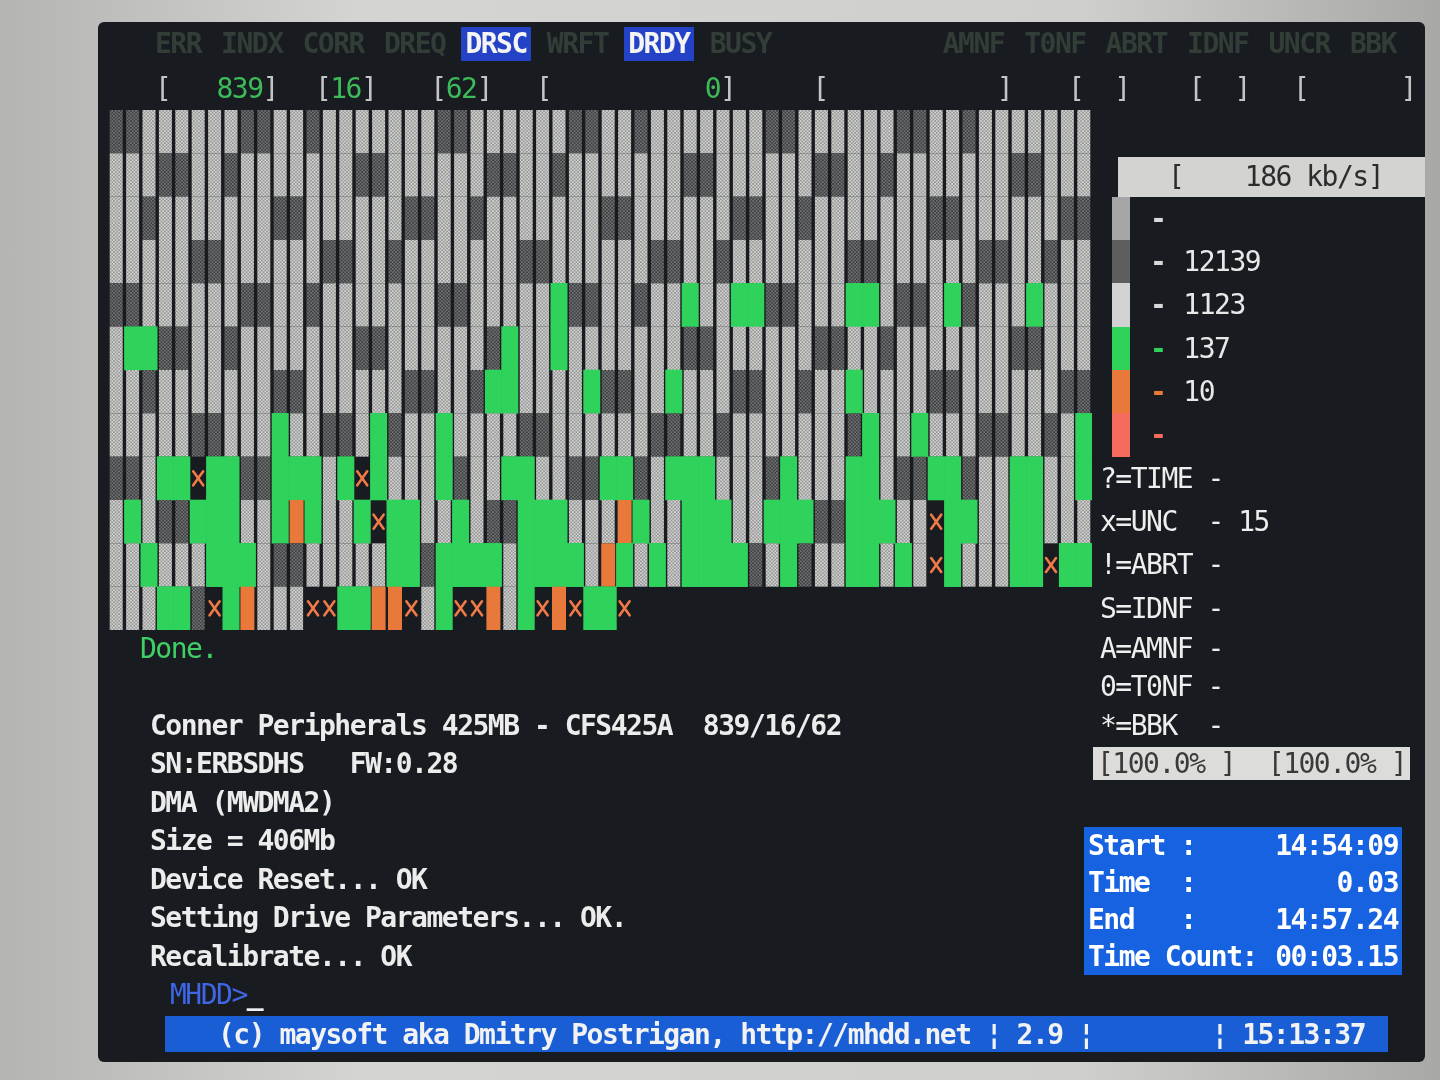 The height and width of the screenshot is (1080, 1440). What do you see at coordinates (1161, 649) in the screenshot?
I see `error-legend-item: A=AMNF -` at bounding box center [1161, 649].